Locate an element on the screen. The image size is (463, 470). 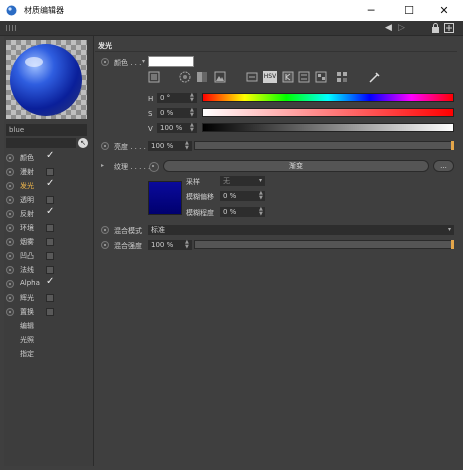
chevron-down-icon: ▾ is located at coordinates (449, 229).